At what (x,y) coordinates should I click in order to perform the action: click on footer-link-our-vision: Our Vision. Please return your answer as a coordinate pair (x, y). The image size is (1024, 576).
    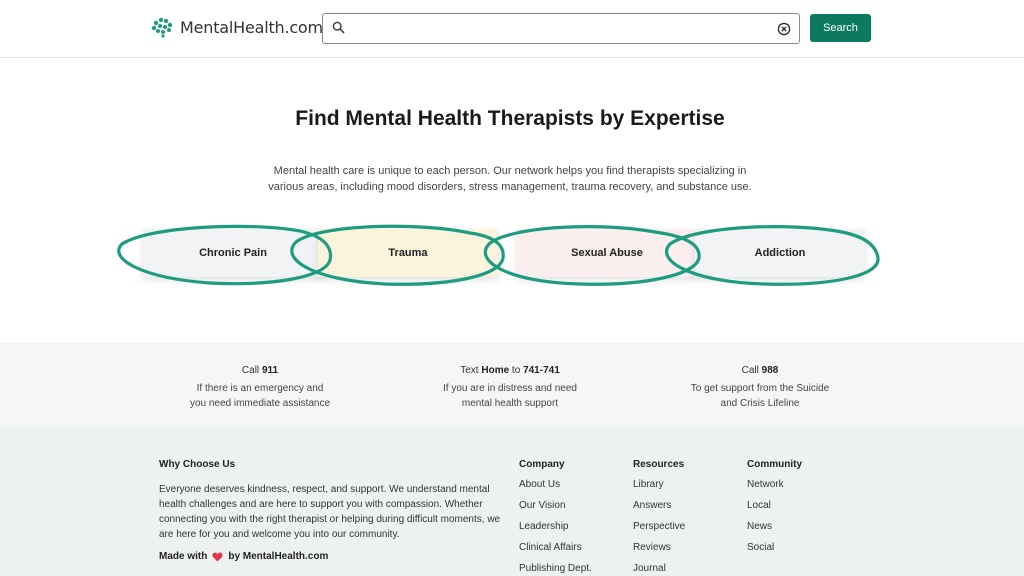
    Looking at the image, I should click on (555, 510).